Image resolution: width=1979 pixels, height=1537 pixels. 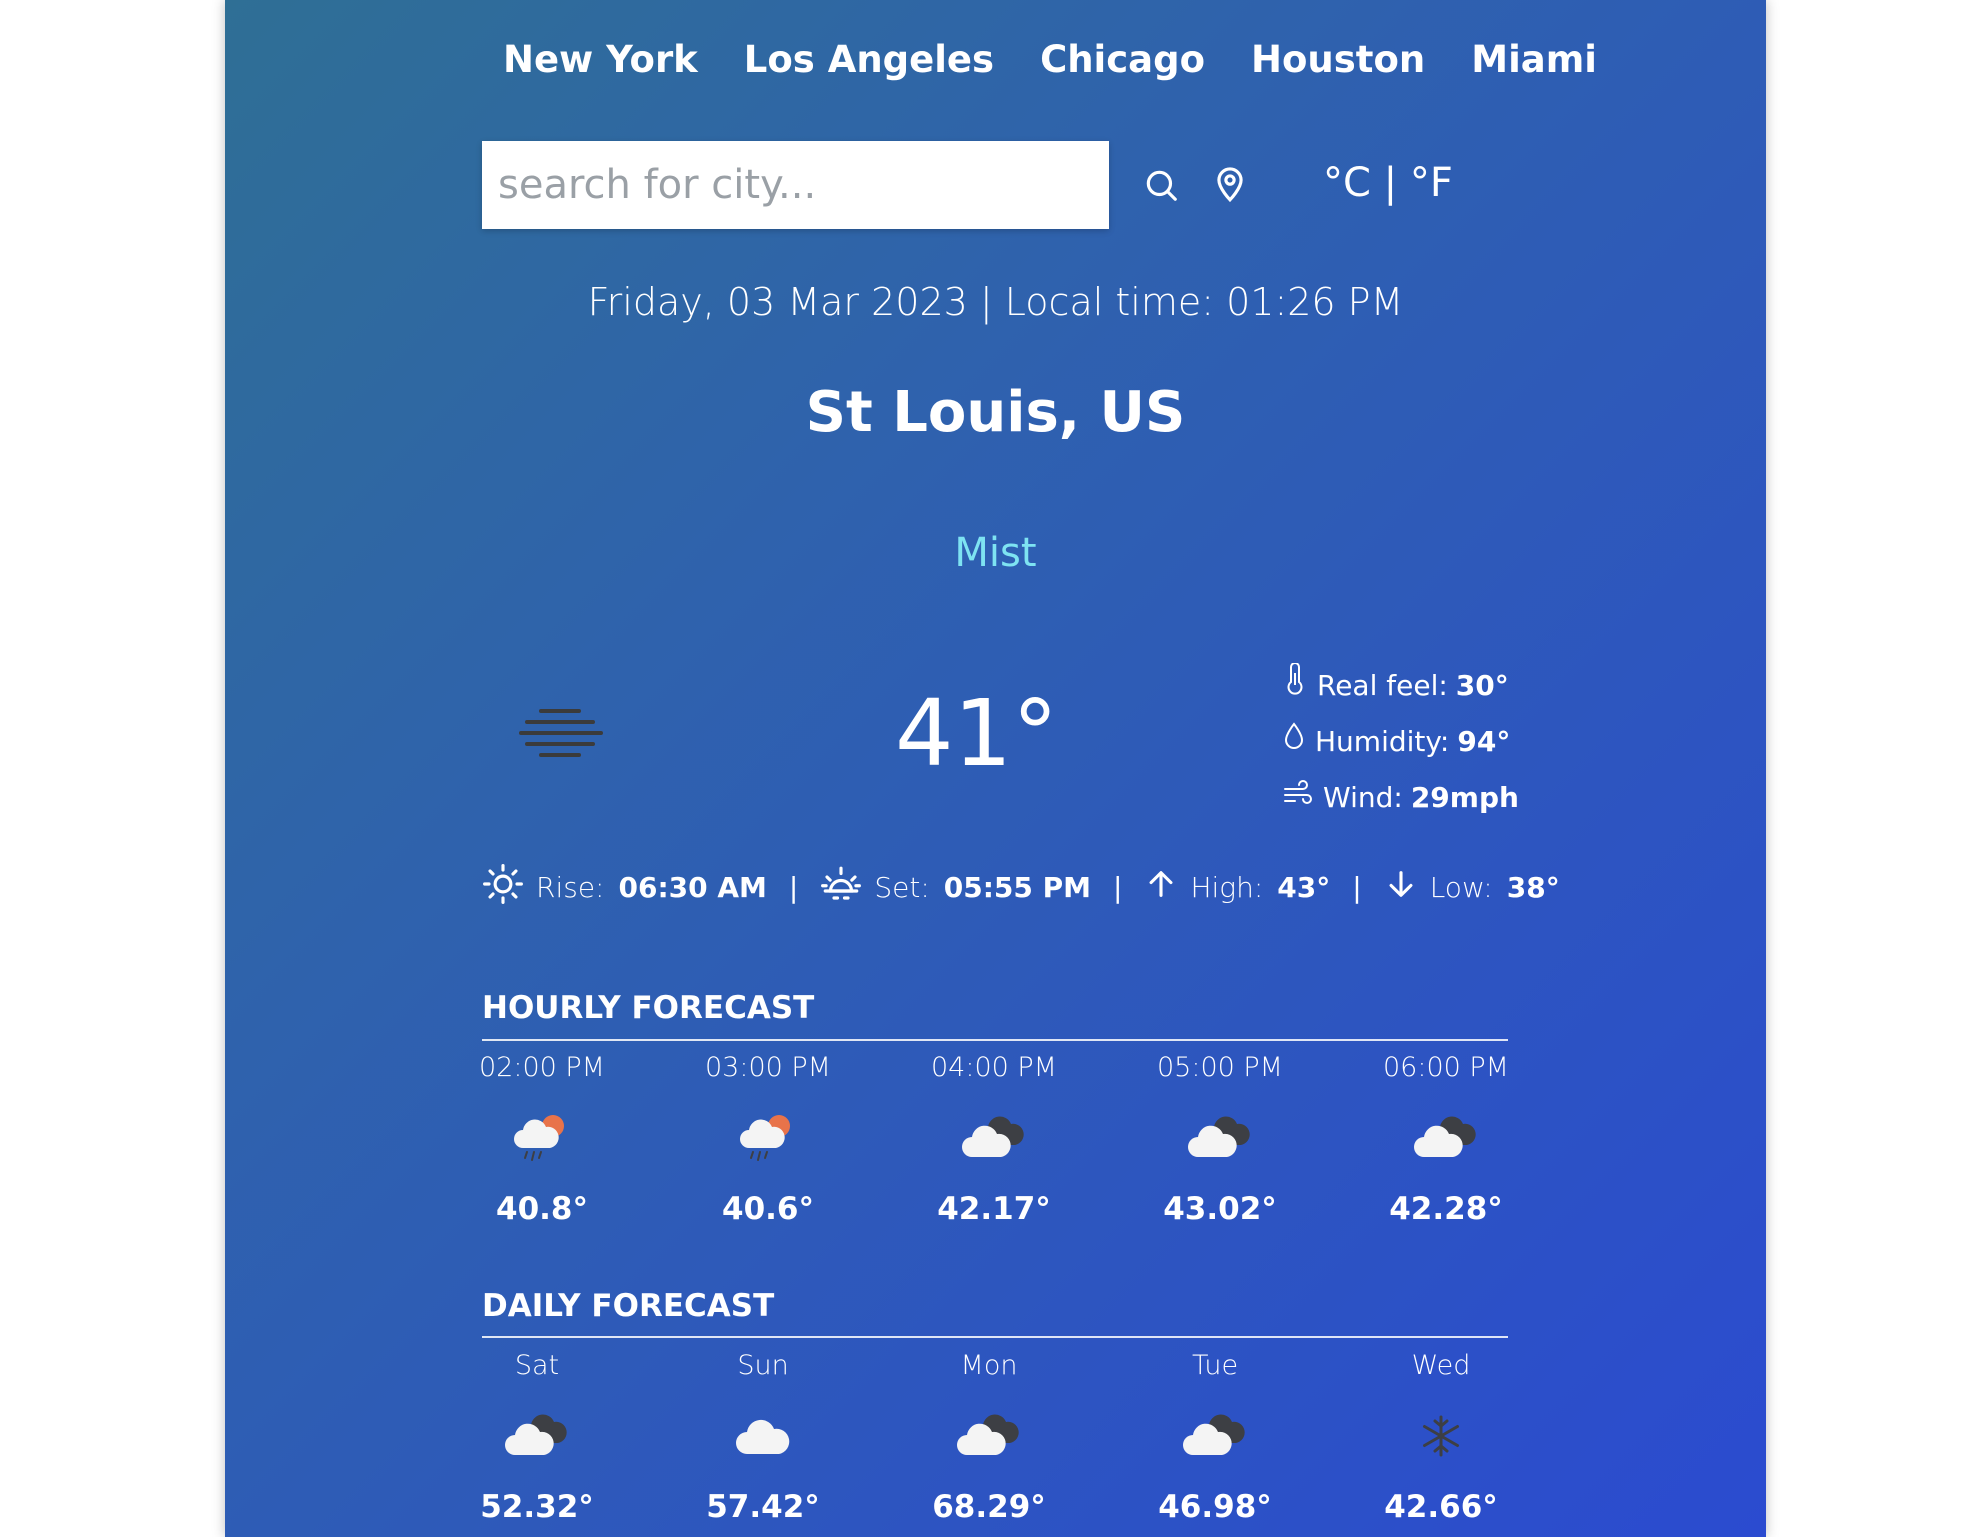 I want to click on real-feel-row: Real feel: 30°, so click(x=1401, y=686).